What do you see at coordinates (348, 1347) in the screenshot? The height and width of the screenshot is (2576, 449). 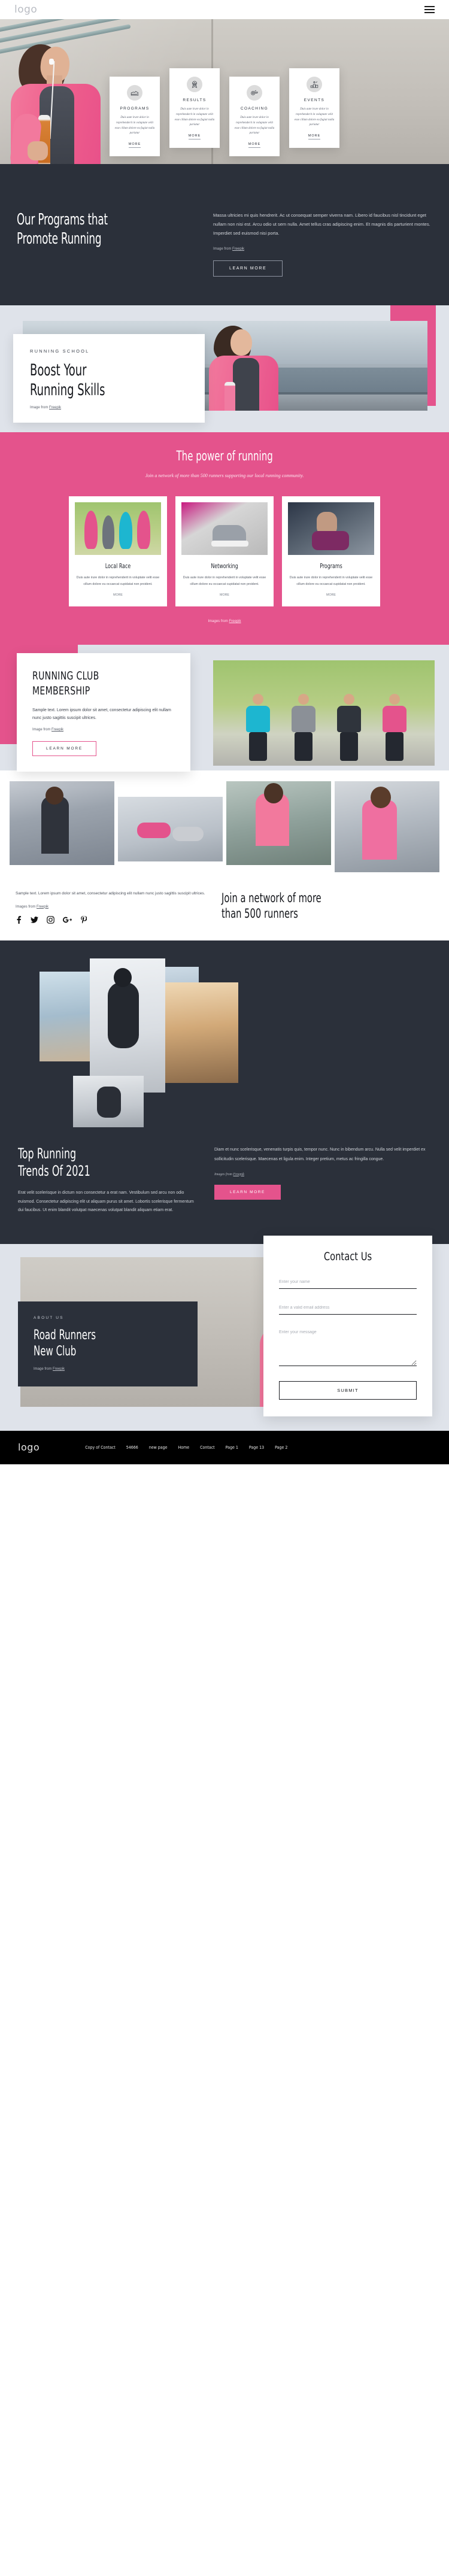 I see `message-field` at bounding box center [348, 1347].